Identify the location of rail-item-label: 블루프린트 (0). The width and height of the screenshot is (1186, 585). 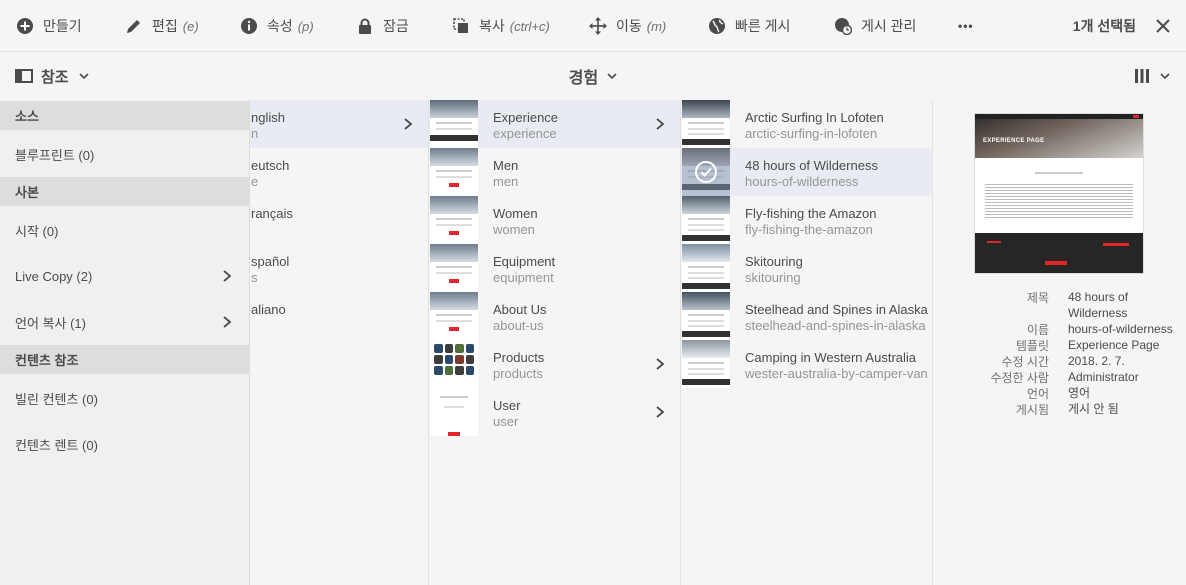
(55, 155).